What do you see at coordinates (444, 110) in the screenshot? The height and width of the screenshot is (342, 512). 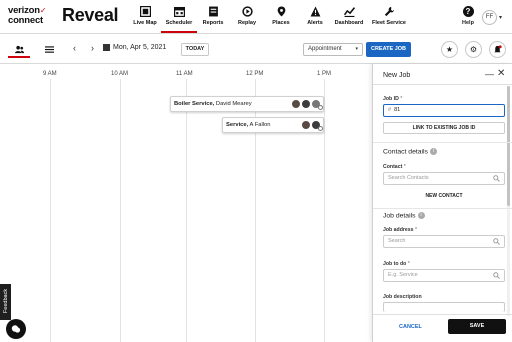 I see `job-id-input: #81` at bounding box center [444, 110].